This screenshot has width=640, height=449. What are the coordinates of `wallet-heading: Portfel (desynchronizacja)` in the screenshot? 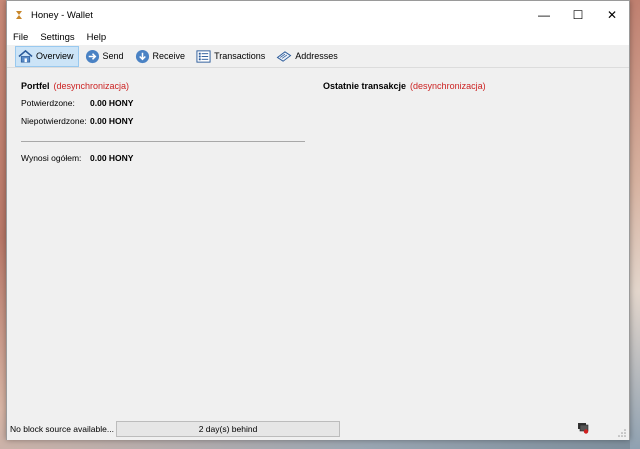 It's located at (75, 86).